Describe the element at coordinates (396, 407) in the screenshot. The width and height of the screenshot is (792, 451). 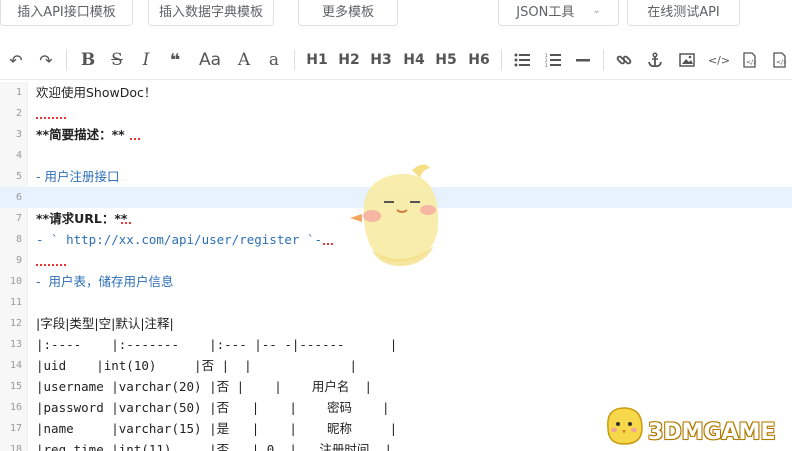
I see `editor-line: 16 |password |varchar(50) |否 | | 密码 |` at that location.